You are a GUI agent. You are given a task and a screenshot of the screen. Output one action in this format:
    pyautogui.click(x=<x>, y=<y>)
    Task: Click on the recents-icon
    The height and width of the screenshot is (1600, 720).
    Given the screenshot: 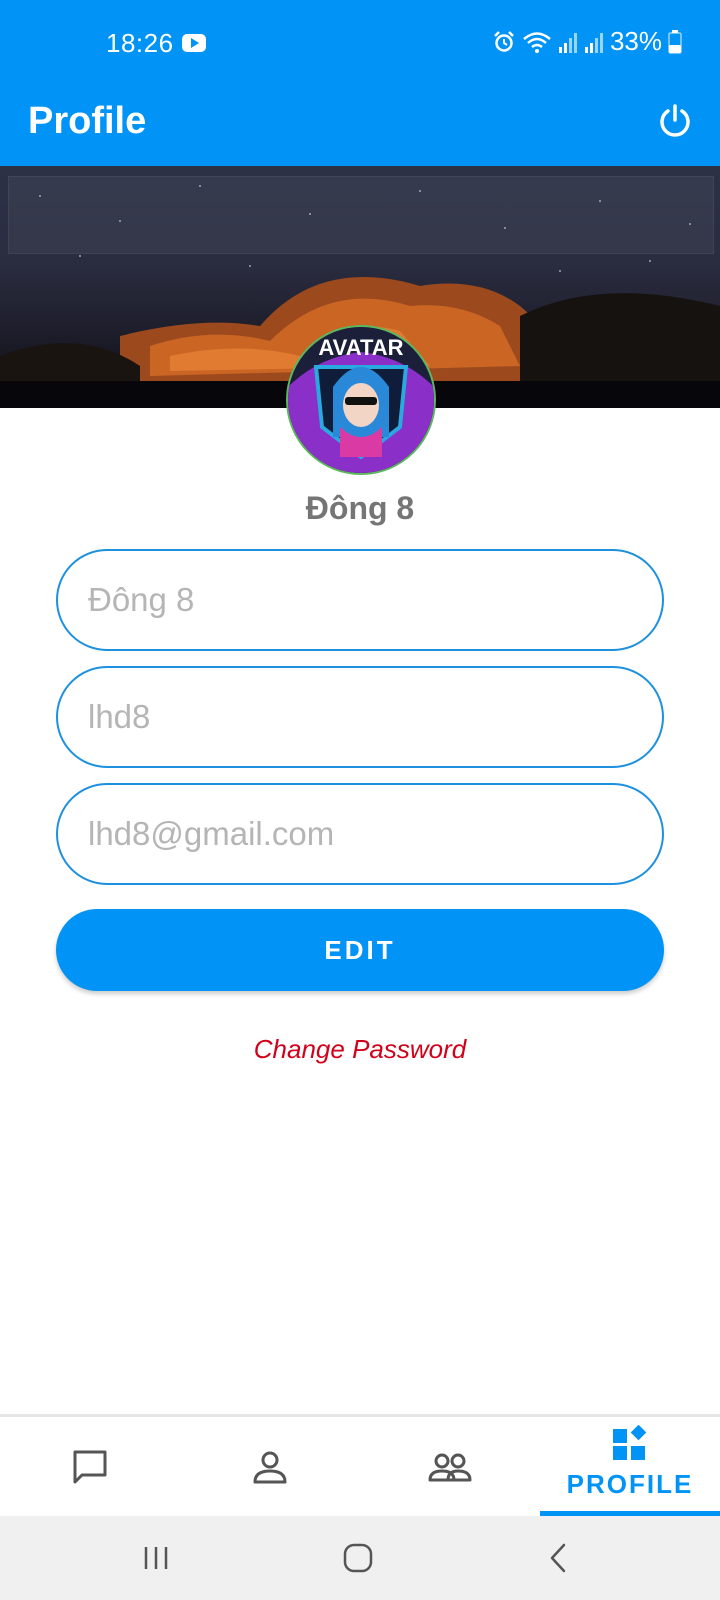 What is the action you would take?
    pyautogui.click(x=156, y=1558)
    